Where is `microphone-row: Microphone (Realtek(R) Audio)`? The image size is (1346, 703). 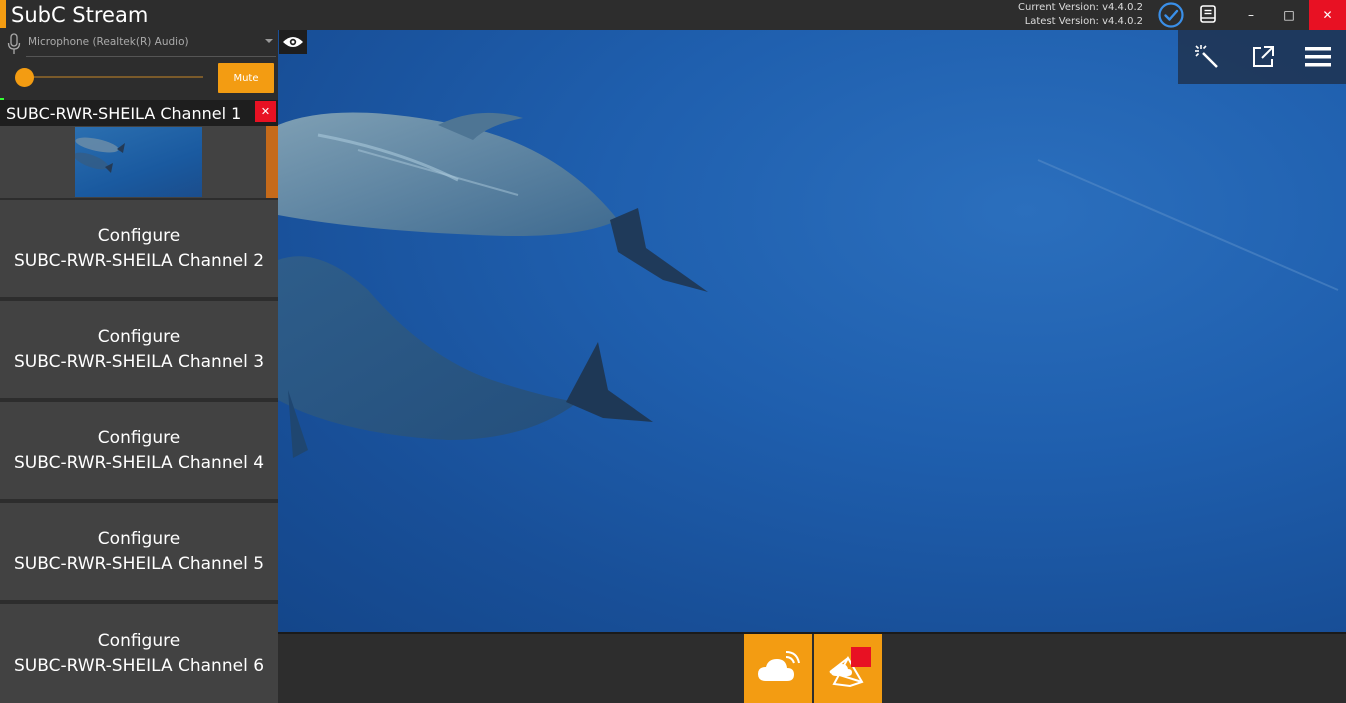 microphone-row: Microphone (Realtek(R) Audio) is located at coordinates (139, 44).